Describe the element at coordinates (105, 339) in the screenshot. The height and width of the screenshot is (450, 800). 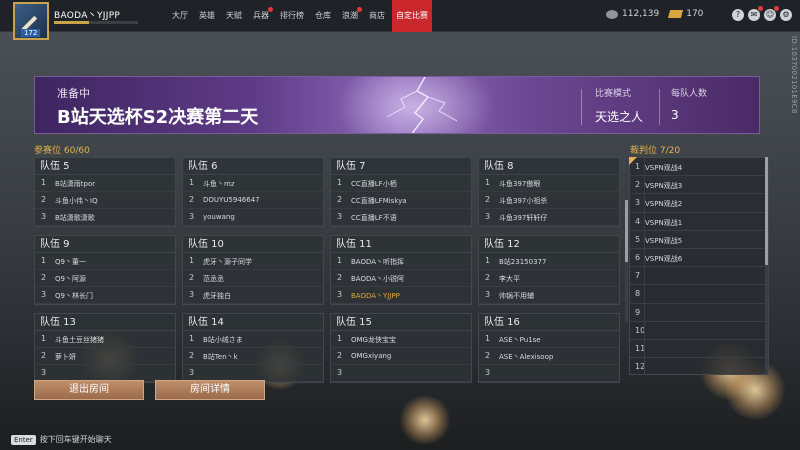
I see `team-member-slot: 1 斗鱼土豆丝猪猪` at that location.